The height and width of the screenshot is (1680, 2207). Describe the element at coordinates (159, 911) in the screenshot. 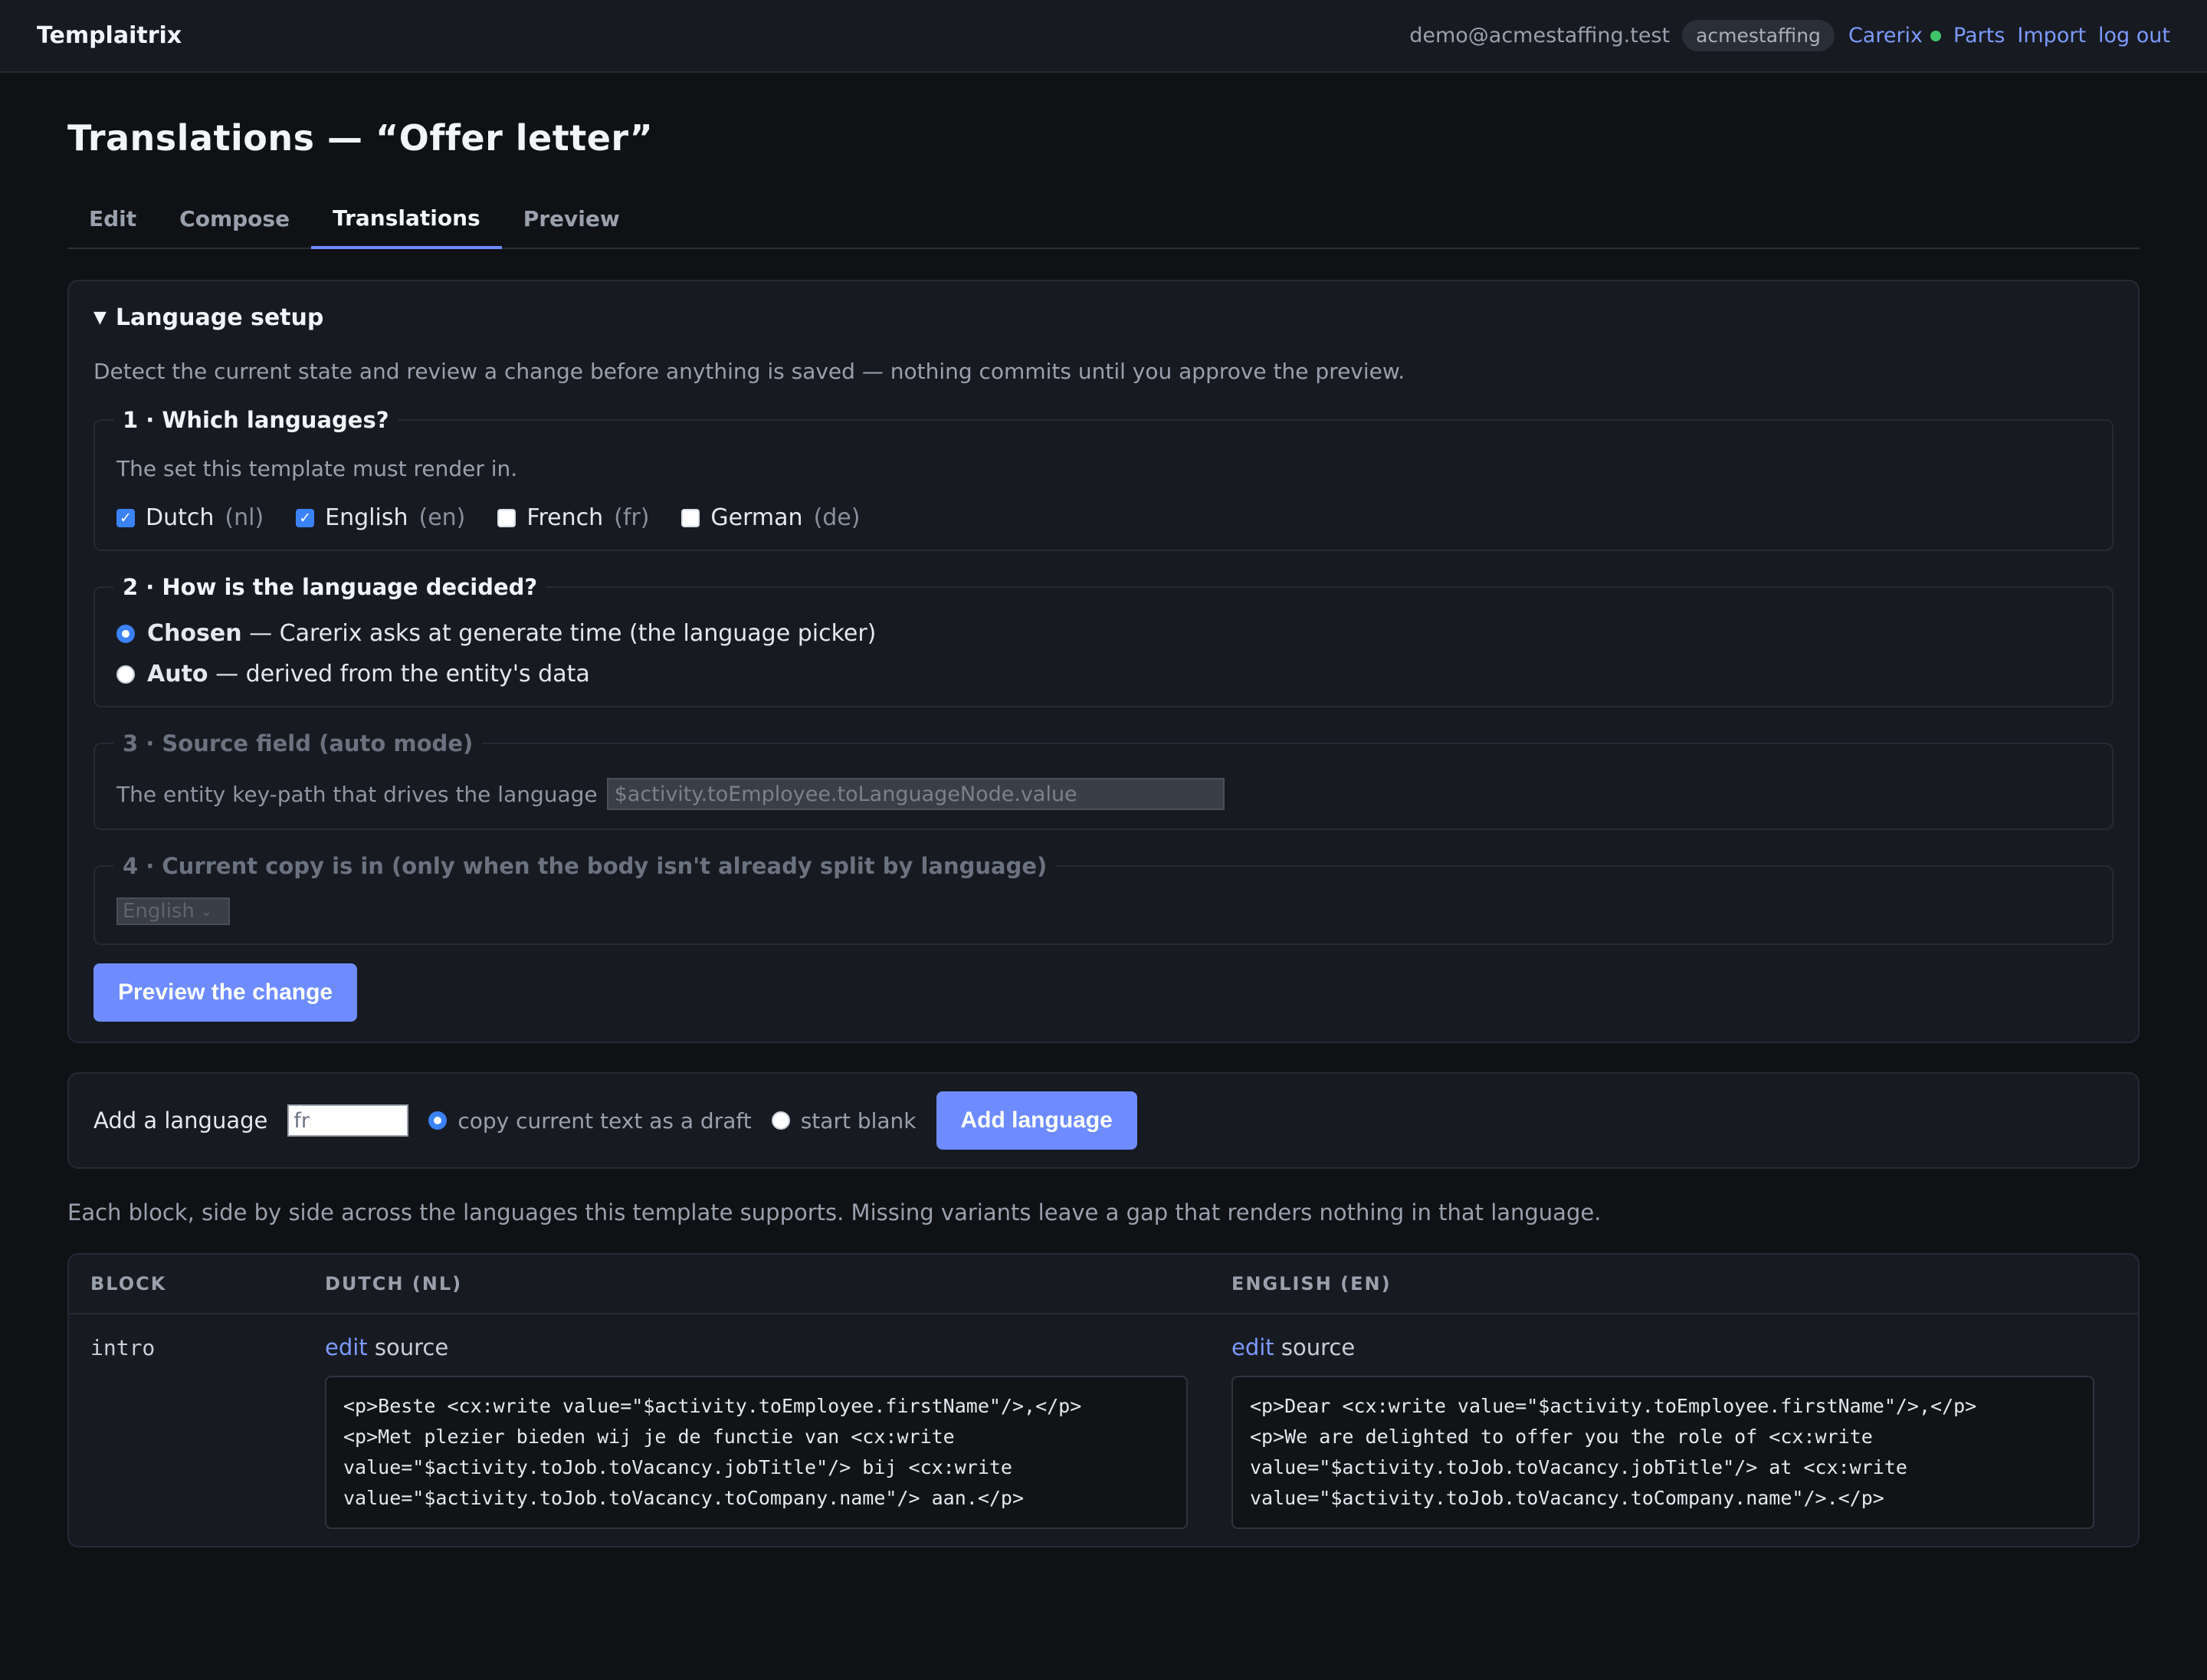

I see `current-copy-value: English` at that location.